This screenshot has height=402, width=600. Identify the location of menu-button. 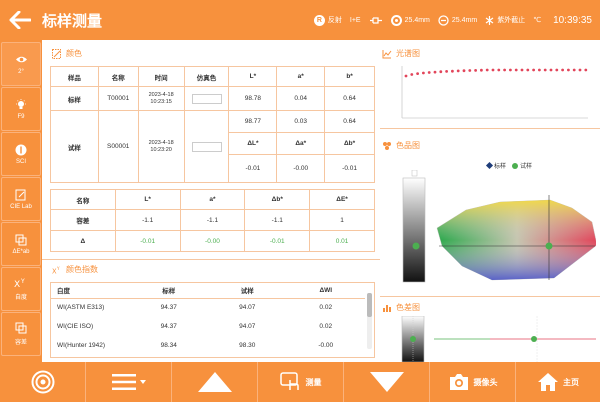
(129, 382).